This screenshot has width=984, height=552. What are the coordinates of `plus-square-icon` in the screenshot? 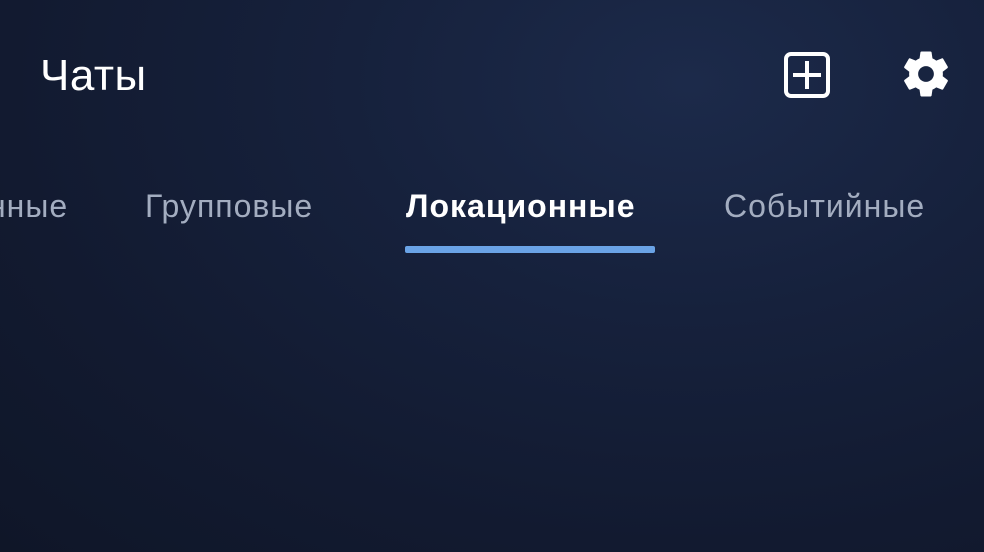 It's located at (807, 75).